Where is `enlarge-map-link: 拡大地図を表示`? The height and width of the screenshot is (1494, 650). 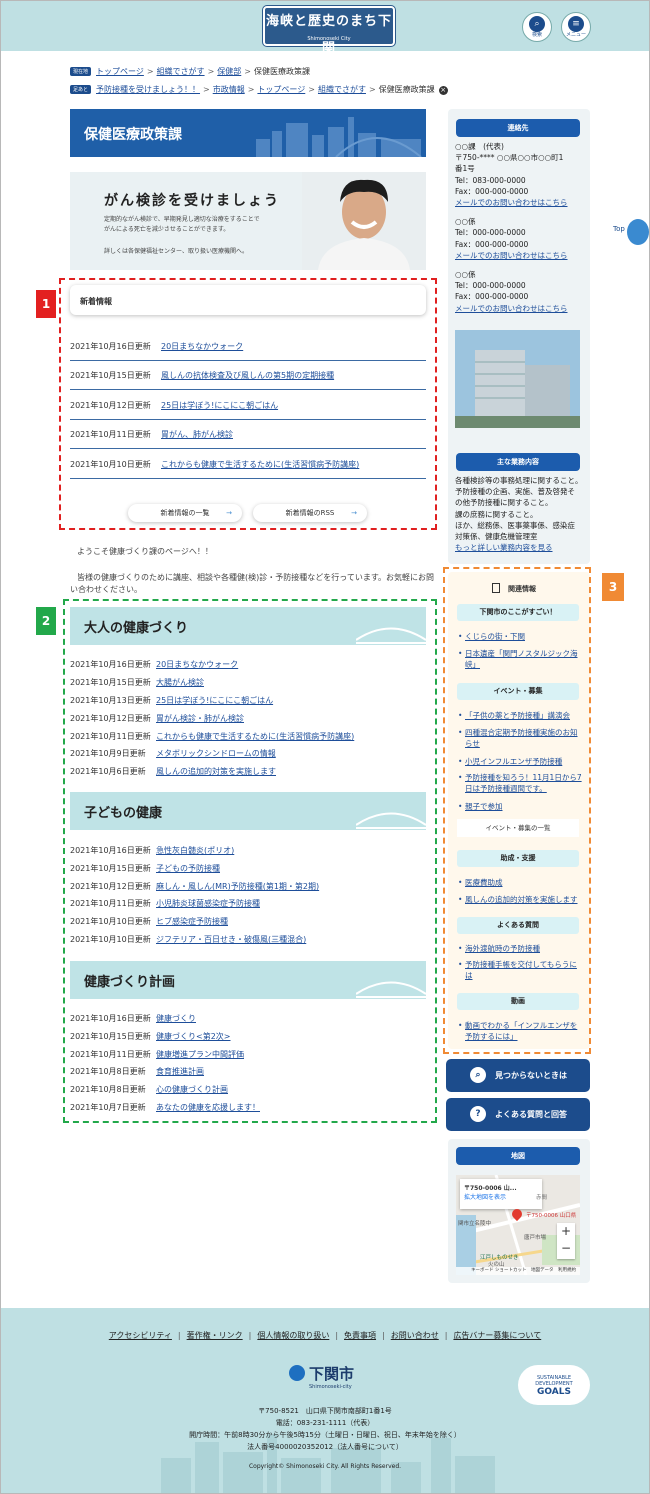 enlarge-map-link: 拡大地図を表示 is located at coordinates (501, 1196).